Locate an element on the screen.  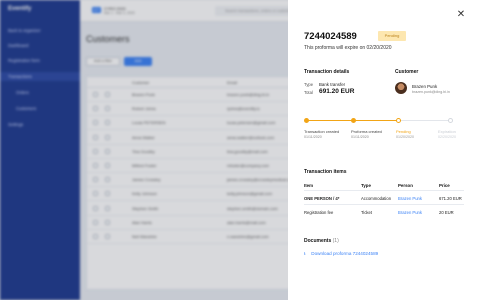
close-icon: ✕ is located at coordinates (461, 15).